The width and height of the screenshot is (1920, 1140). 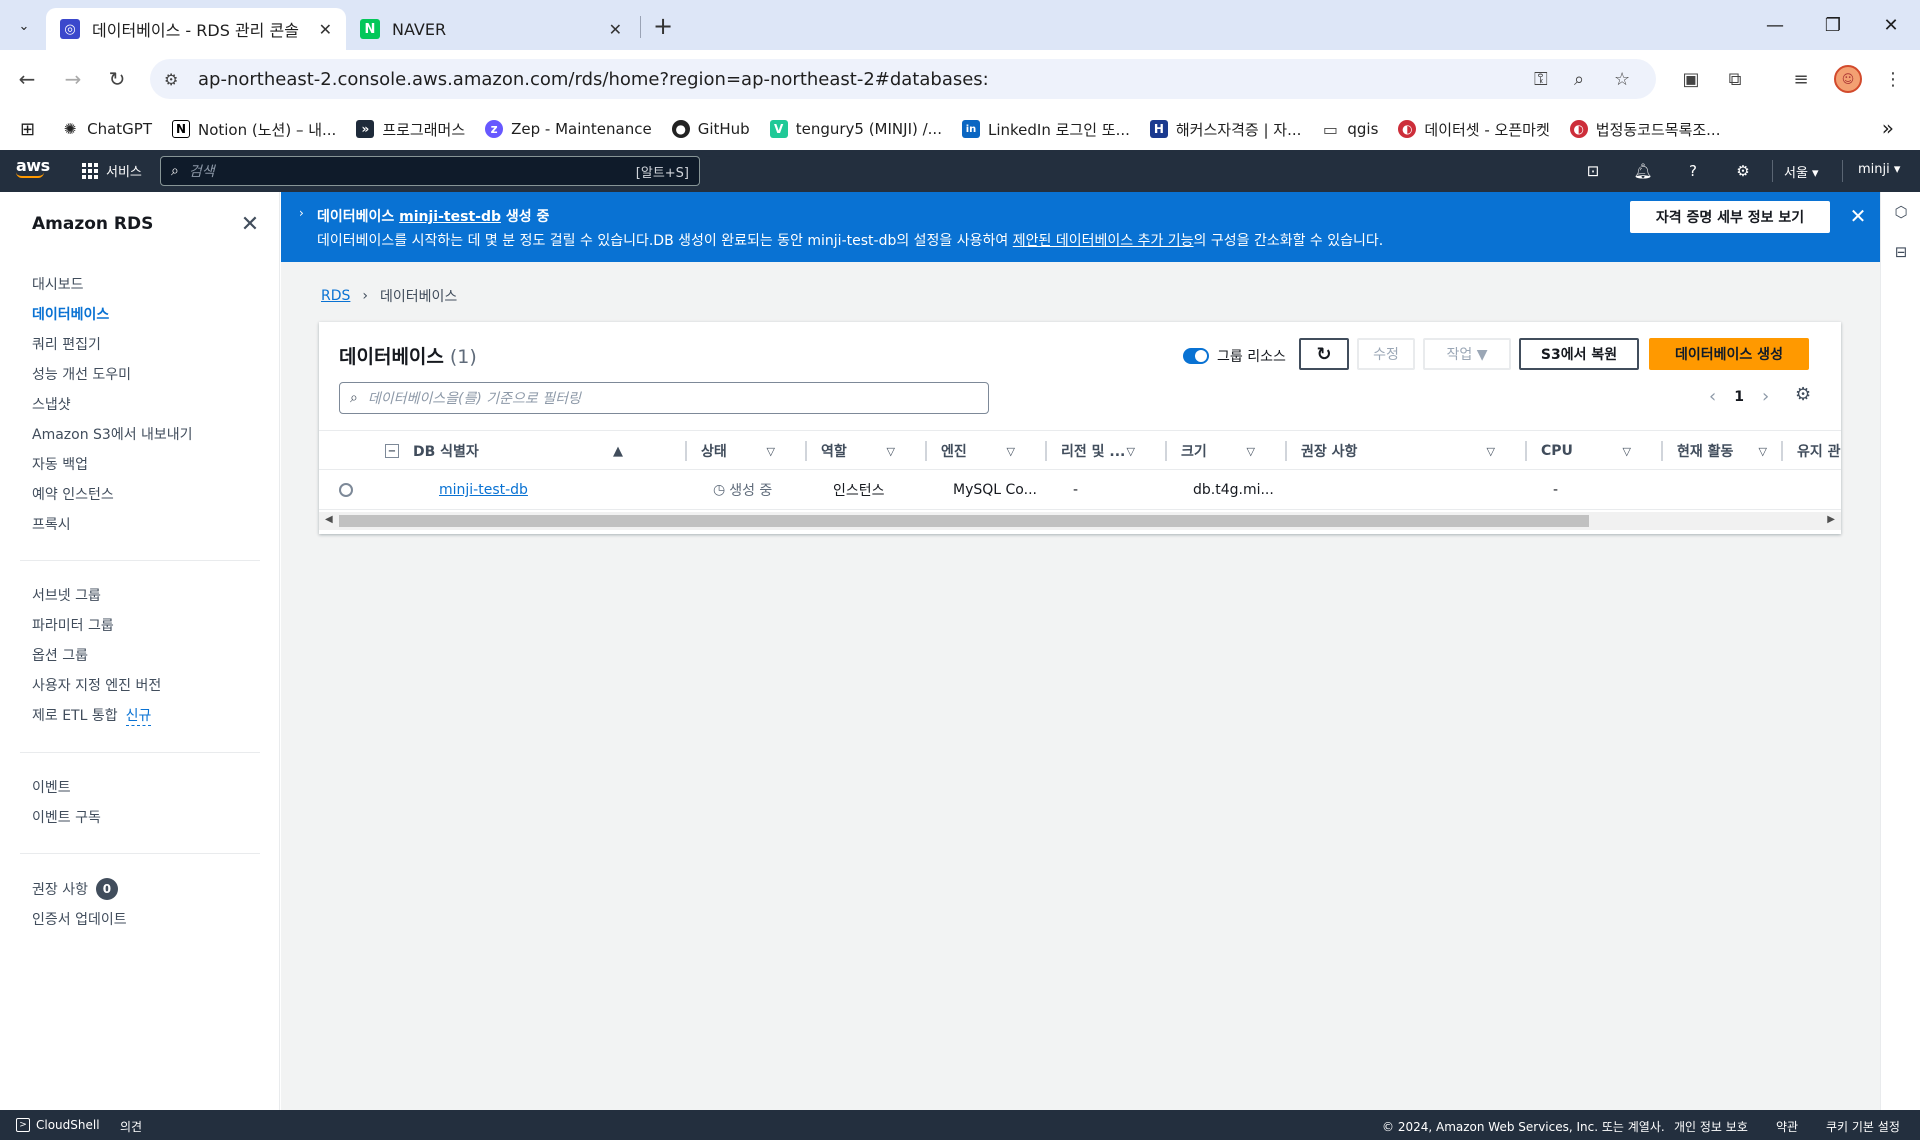 What do you see at coordinates (1893, 79) in the screenshot?
I see `more-menu-icon: ⋮` at bounding box center [1893, 79].